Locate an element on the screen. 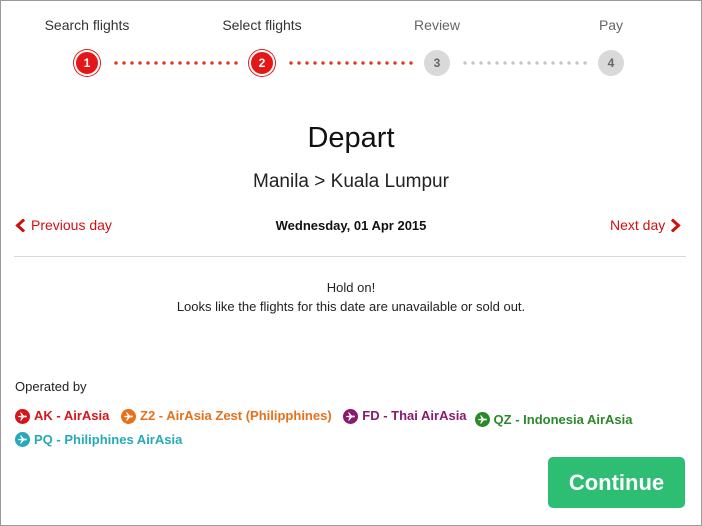 The image size is (702, 526). continue-button: Continue is located at coordinates (616, 482).